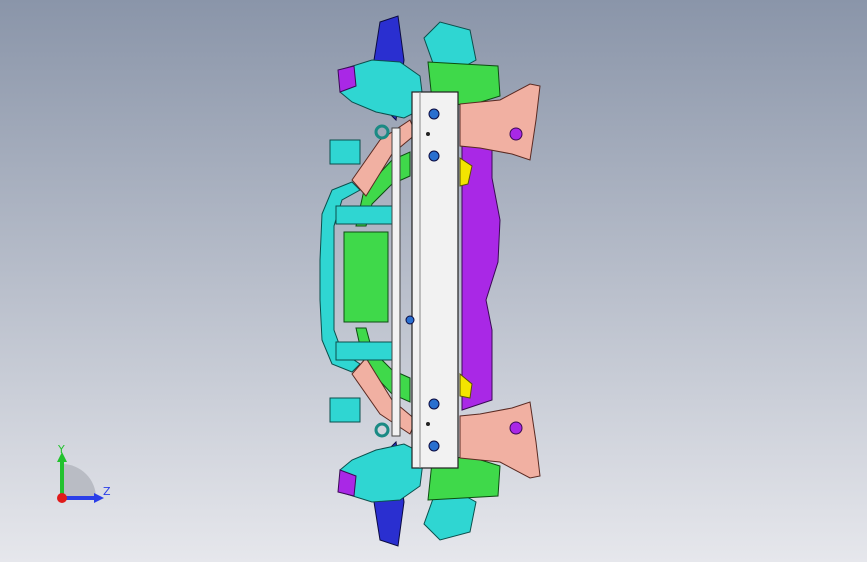 The width and height of the screenshot is (867, 562). Describe the element at coordinates (345, 152) in the screenshot. I see `cyan-upper-mount-block` at that location.